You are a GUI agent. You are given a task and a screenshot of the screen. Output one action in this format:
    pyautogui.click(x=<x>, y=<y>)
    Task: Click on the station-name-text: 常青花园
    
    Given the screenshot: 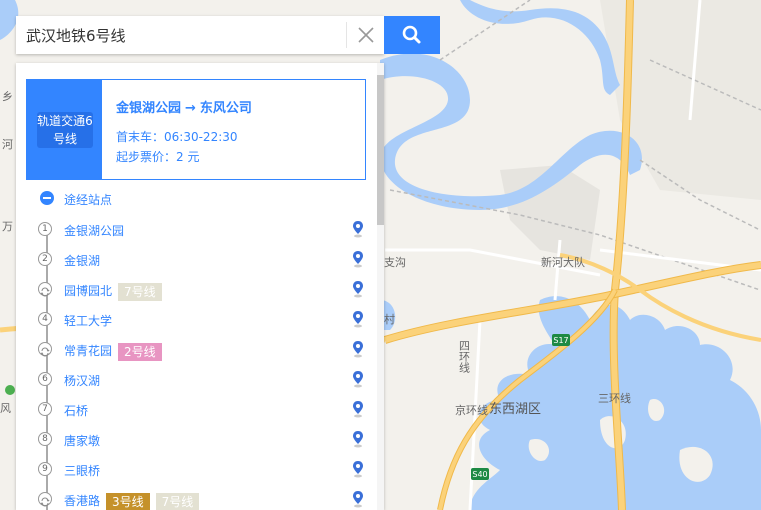 What is the action you would take?
    pyautogui.click(x=88, y=351)
    